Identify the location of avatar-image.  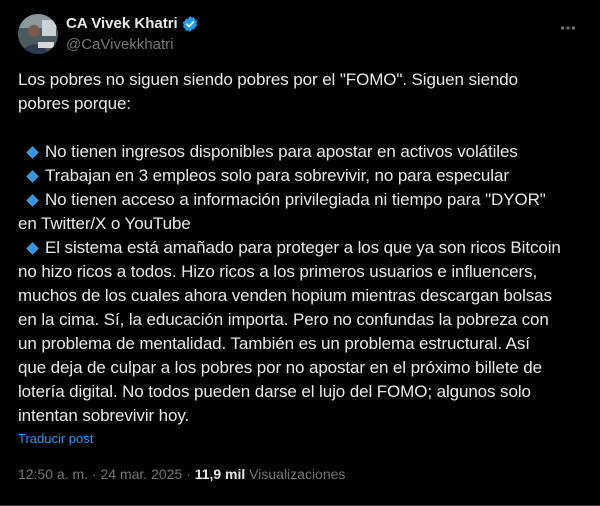
(38, 34).